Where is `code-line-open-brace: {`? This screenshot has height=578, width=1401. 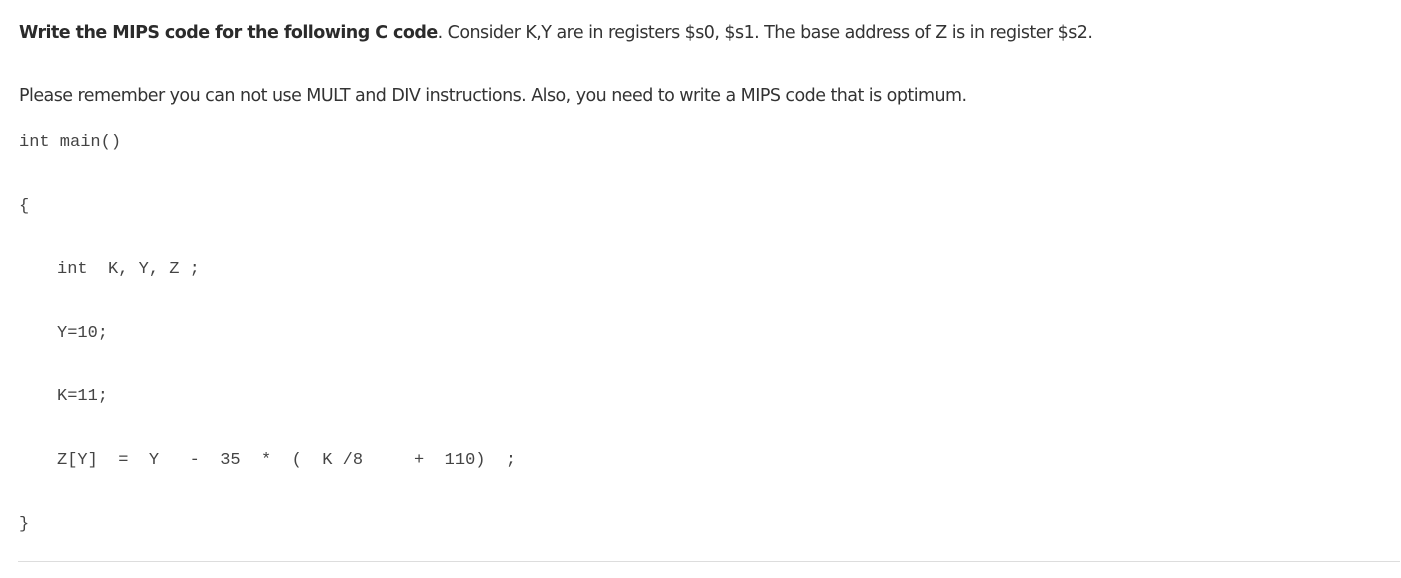 code-line-open-brace: { is located at coordinates (24, 206).